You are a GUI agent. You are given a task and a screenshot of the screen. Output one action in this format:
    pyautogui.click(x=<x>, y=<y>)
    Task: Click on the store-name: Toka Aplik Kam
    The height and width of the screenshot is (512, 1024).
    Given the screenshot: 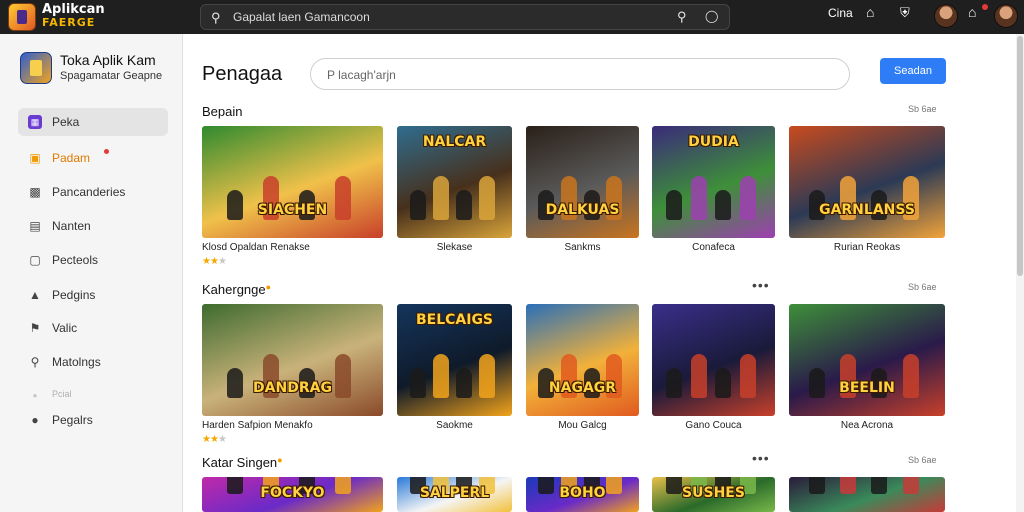 What is the action you would take?
    pyautogui.click(x=108, y=60)
    